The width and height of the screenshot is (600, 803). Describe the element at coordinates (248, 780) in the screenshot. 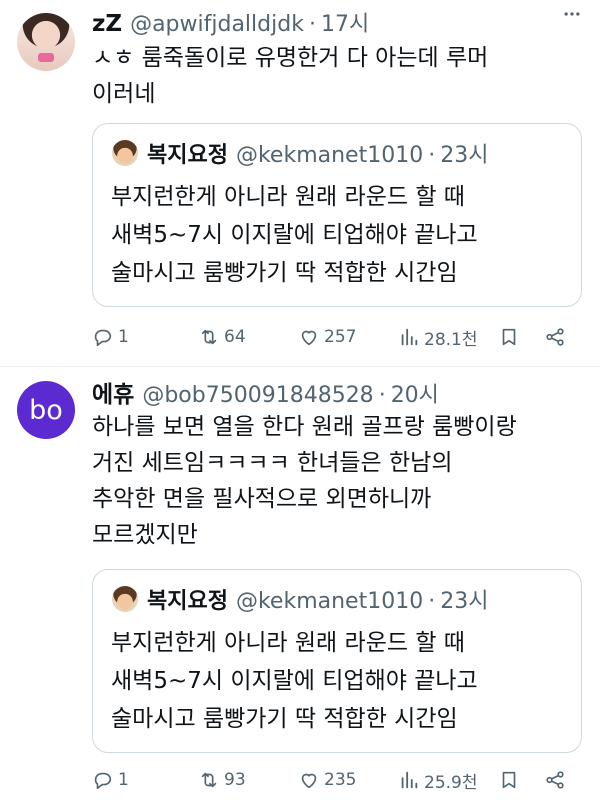

I see `retweet-button: 93` at that location.